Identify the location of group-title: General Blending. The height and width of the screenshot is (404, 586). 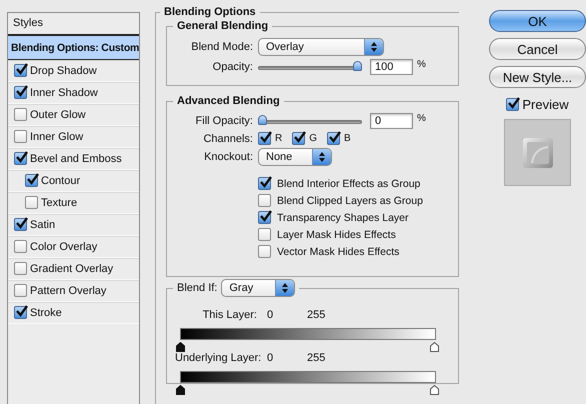
(223, 26).